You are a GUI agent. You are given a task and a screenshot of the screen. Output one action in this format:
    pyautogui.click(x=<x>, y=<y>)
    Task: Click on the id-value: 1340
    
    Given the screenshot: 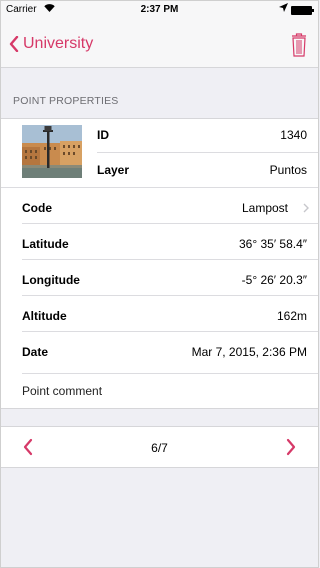 What is the action you would take?
    pyautogui.click(x=293, y=135)
    